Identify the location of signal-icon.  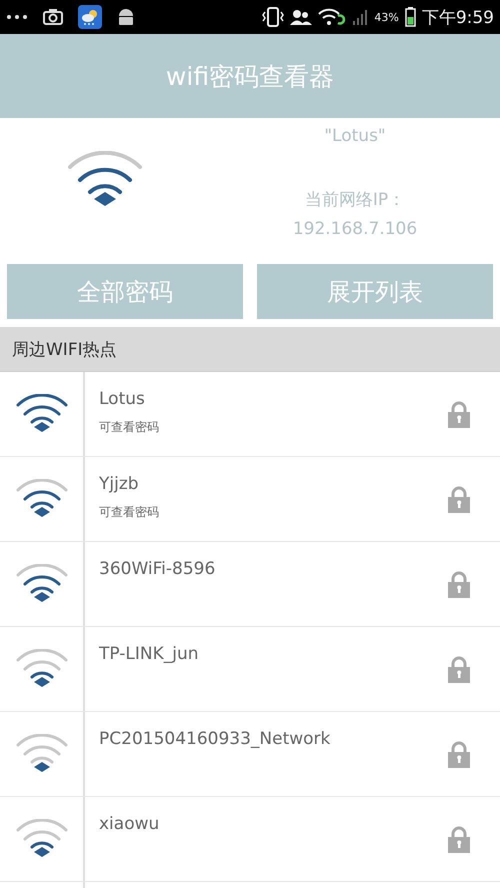
(360, 17).